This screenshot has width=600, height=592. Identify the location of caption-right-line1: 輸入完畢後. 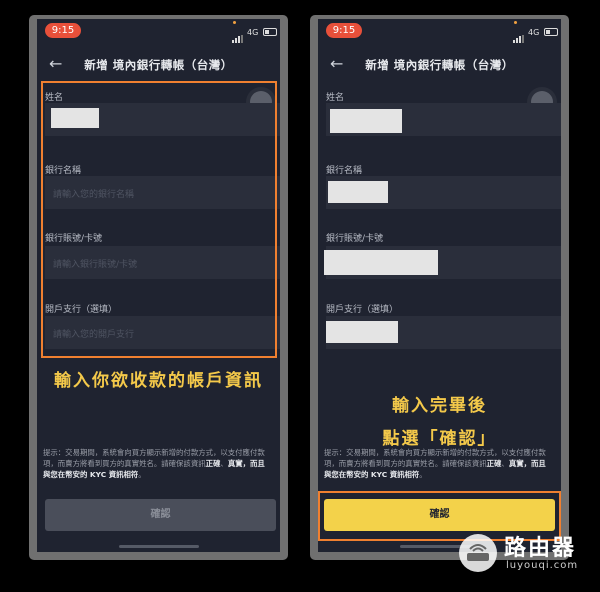
(439, 406).